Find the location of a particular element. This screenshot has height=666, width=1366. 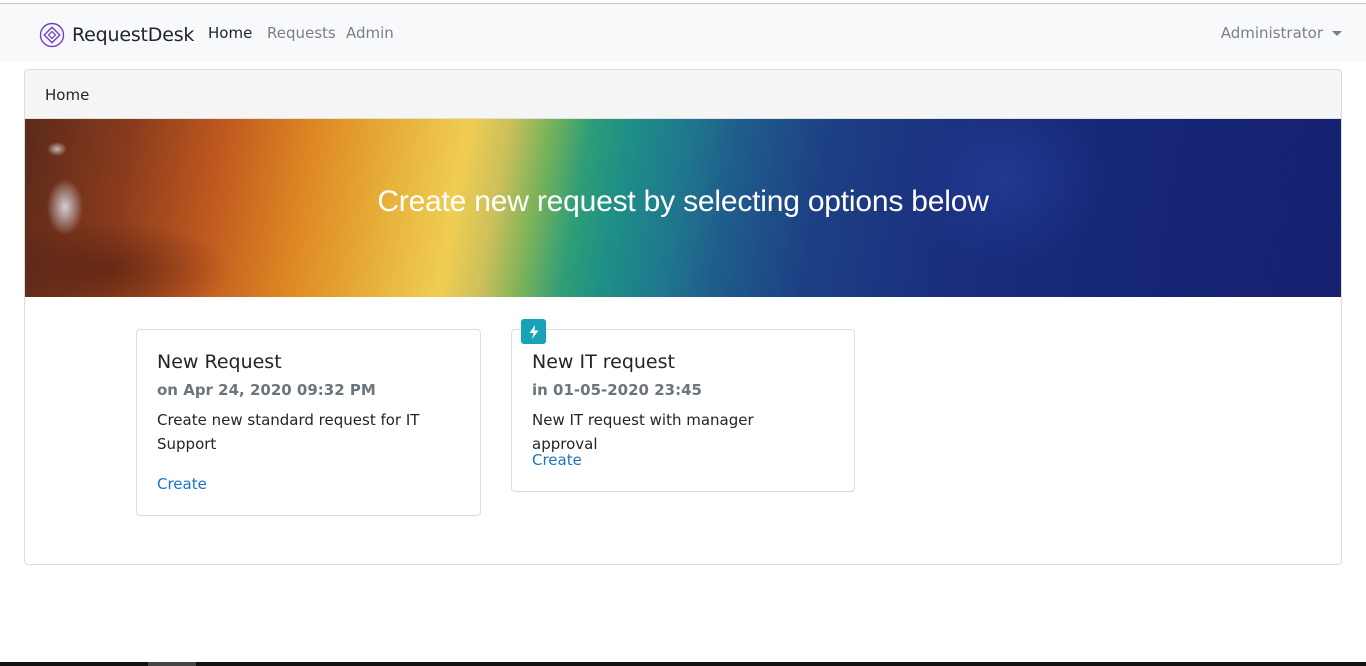

card-title: New Request is located at coordinates (219, 362).